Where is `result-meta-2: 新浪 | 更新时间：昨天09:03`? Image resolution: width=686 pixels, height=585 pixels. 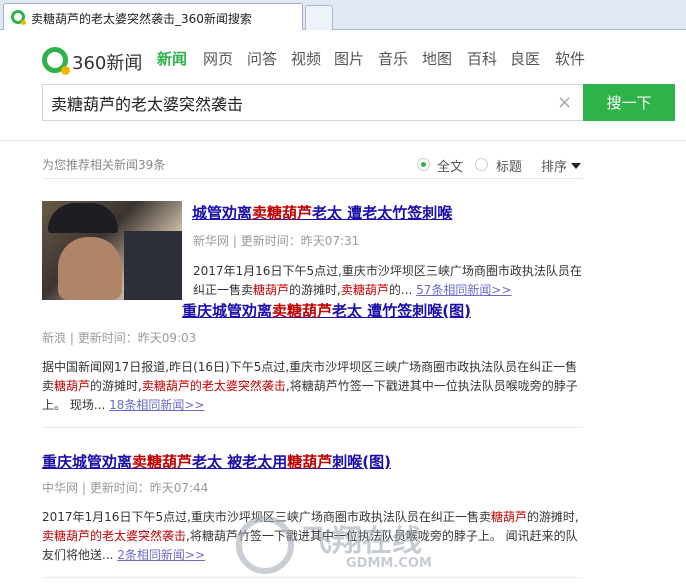 result-meta-2: 新浪 | 更新时间：昨天09:03 is located at coordinates (119, 338).